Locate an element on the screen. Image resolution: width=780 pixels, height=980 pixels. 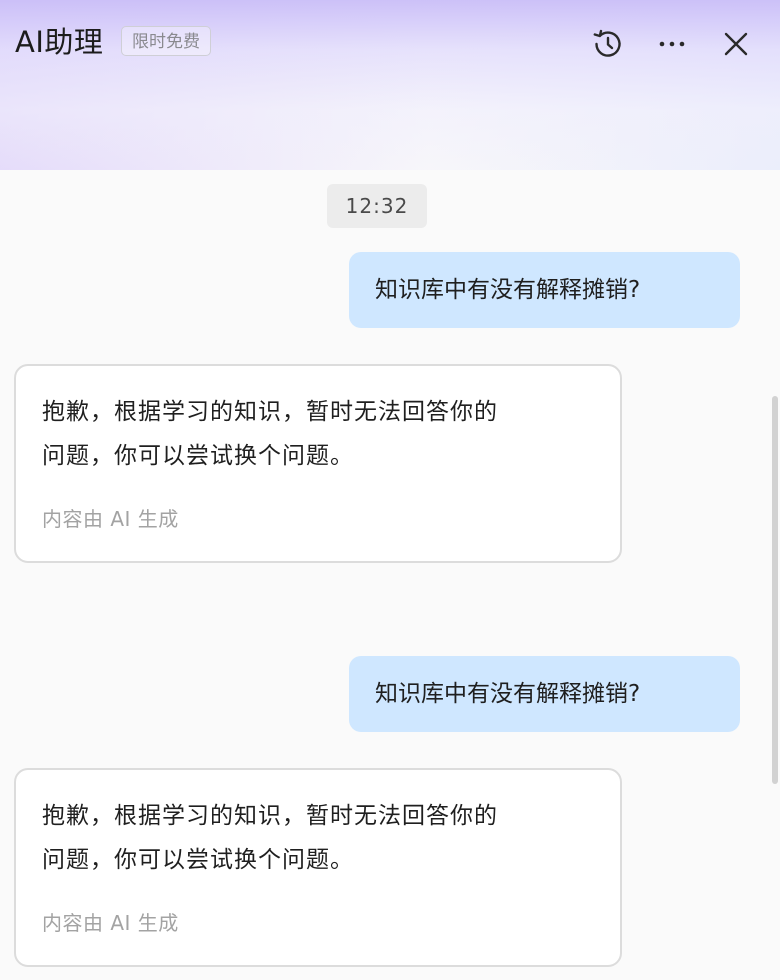
chat-scrollbar is located at coordinates (775, 590).